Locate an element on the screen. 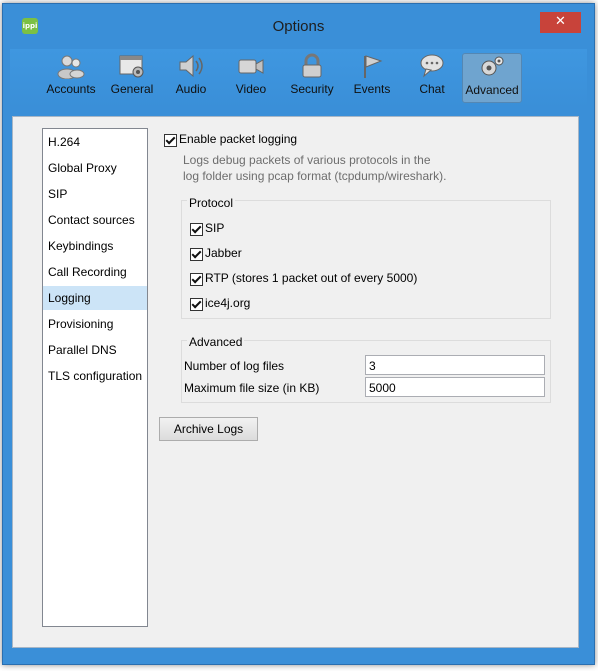 The image size is (598, 671). tab-accounts: Accounts is located at coordinates (71, 77).